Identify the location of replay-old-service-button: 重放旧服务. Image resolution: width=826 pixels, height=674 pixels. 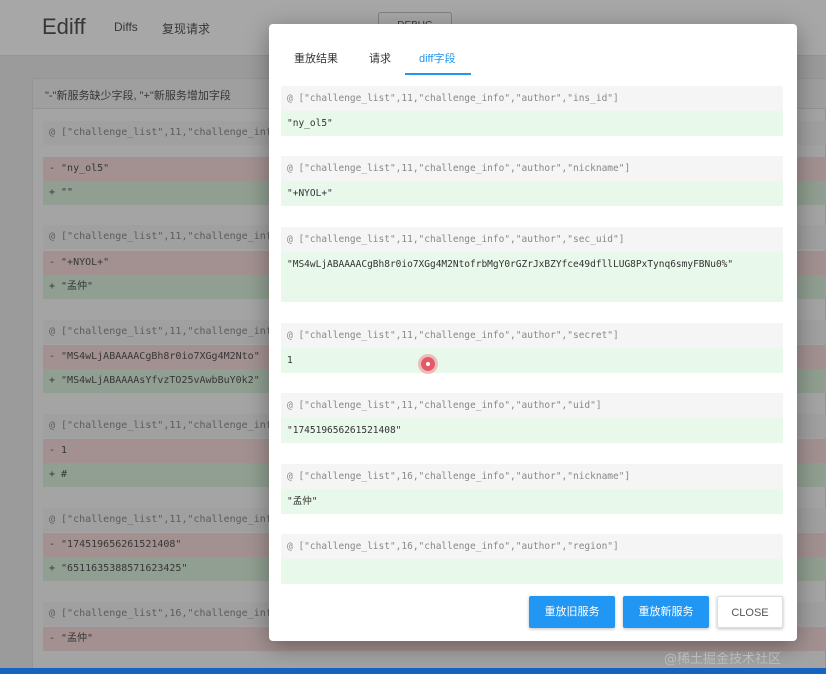
(572, 612).